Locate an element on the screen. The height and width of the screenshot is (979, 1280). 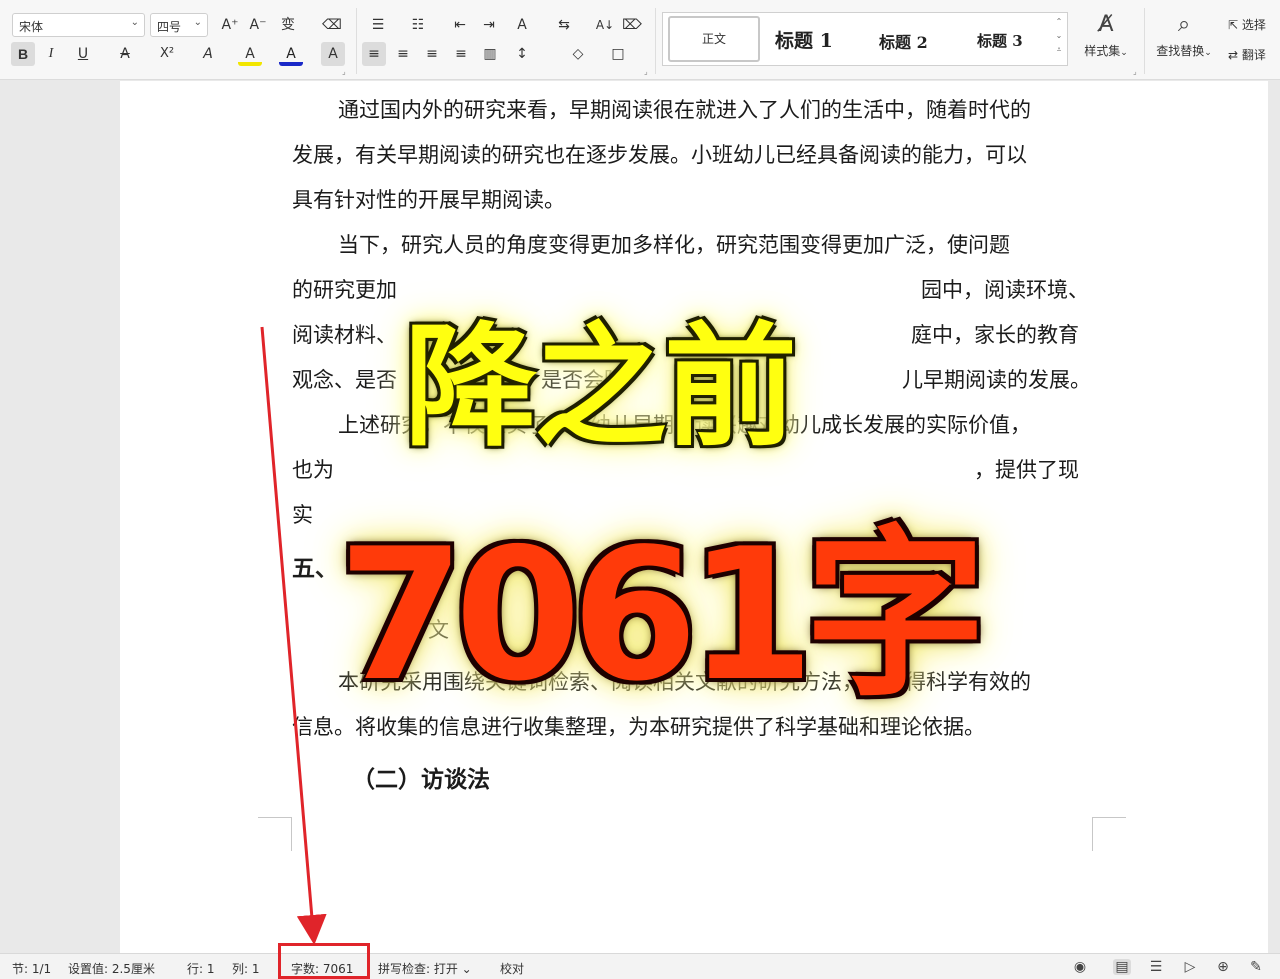
web-view-icon: ⊕ is located at coordinates (1223, 967).